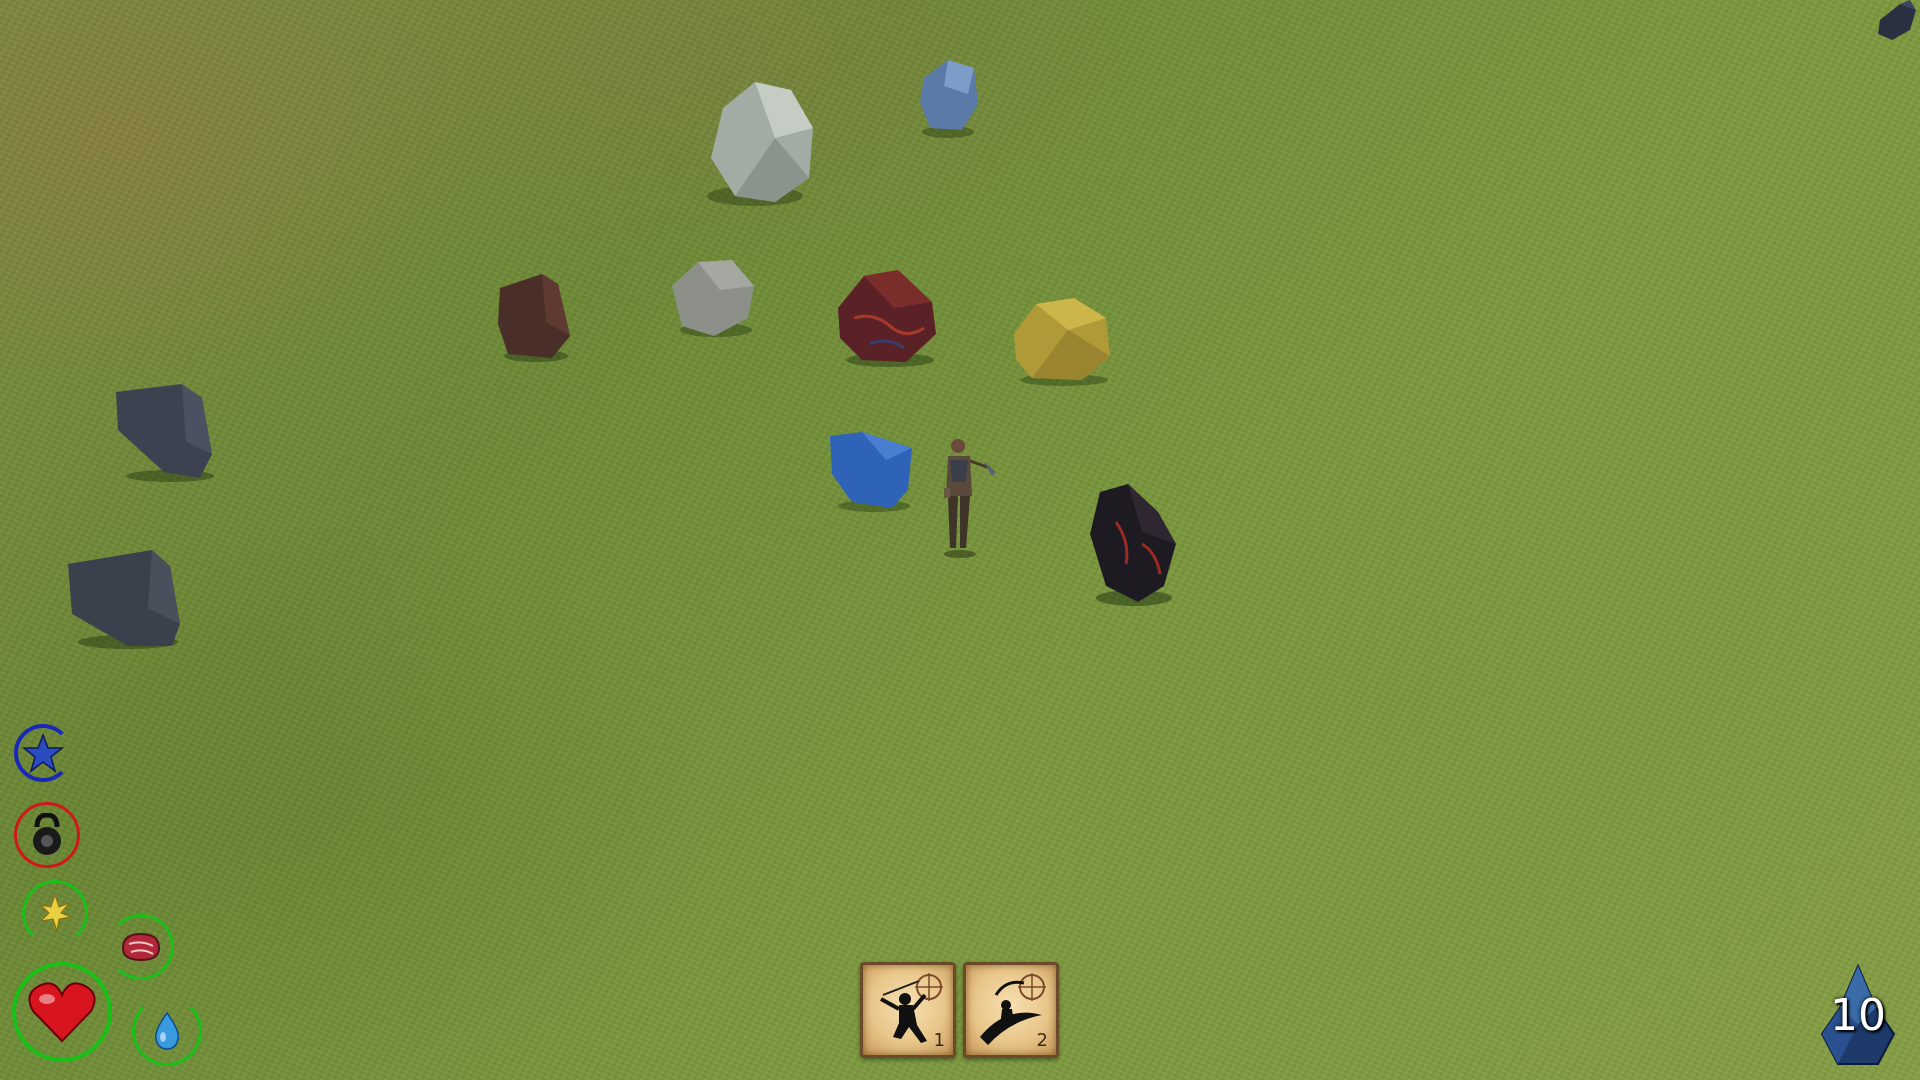  I want to click on experience-stat, so click(43, 753).